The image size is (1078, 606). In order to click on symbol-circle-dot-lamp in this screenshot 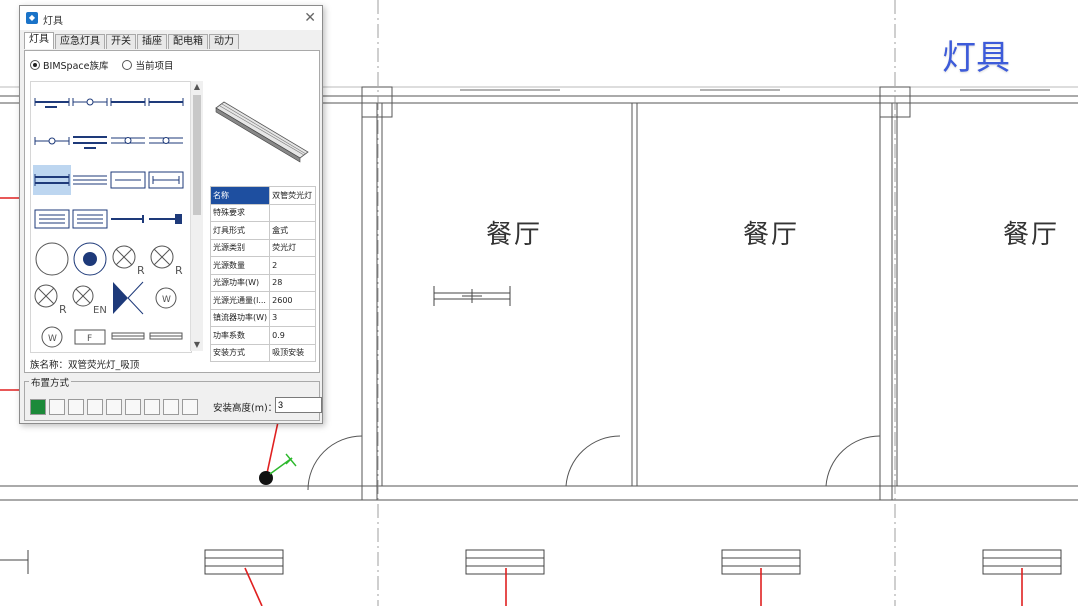, I will do `click(90, 259)`.